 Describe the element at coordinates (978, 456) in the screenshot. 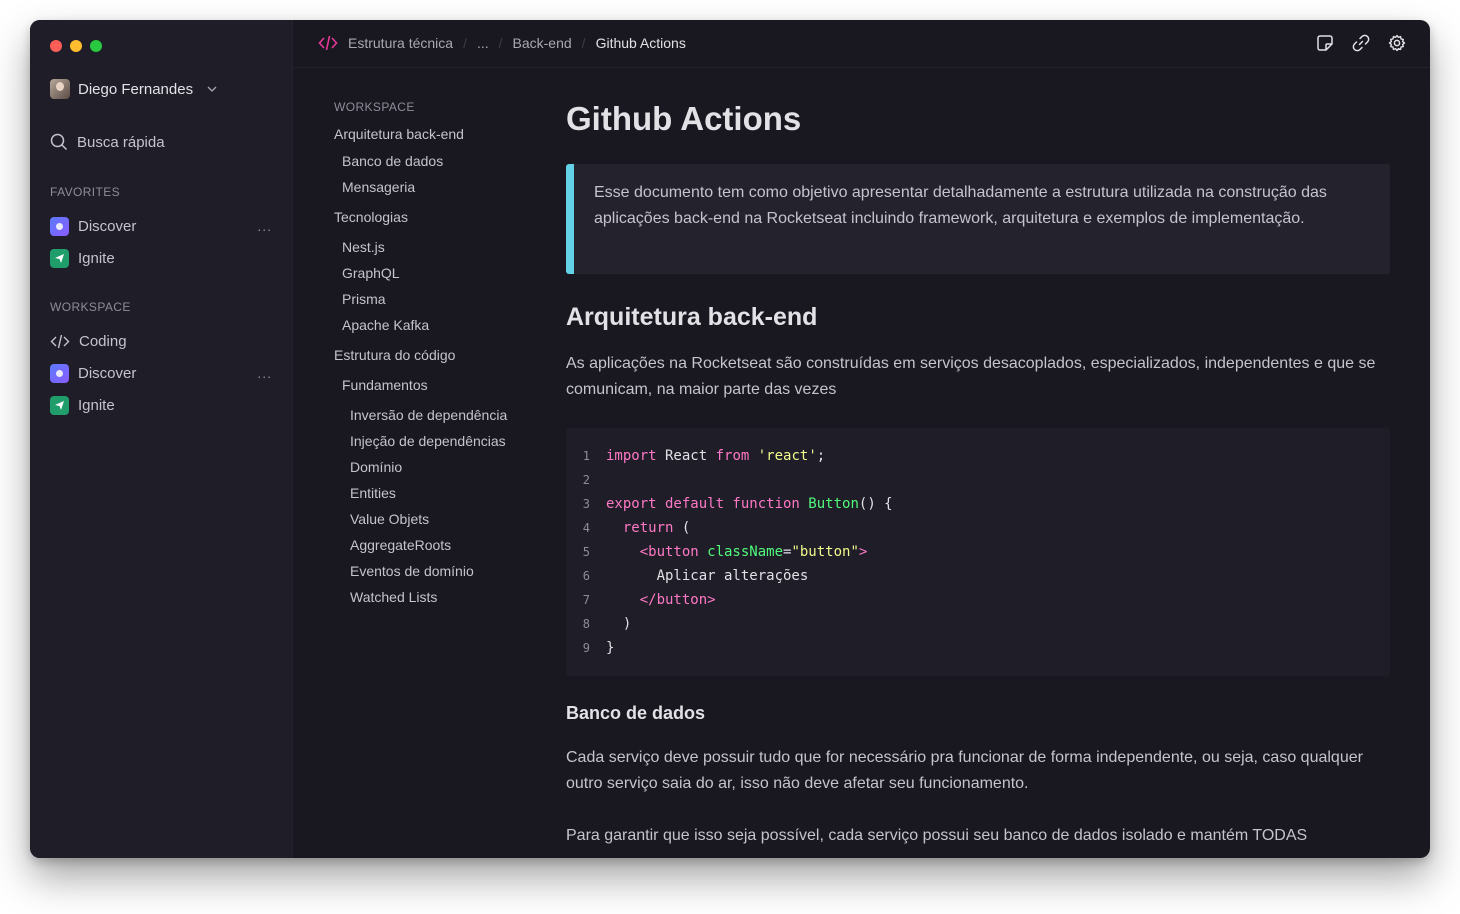

I see `code-line: 1 import React from 'react';` at that location.